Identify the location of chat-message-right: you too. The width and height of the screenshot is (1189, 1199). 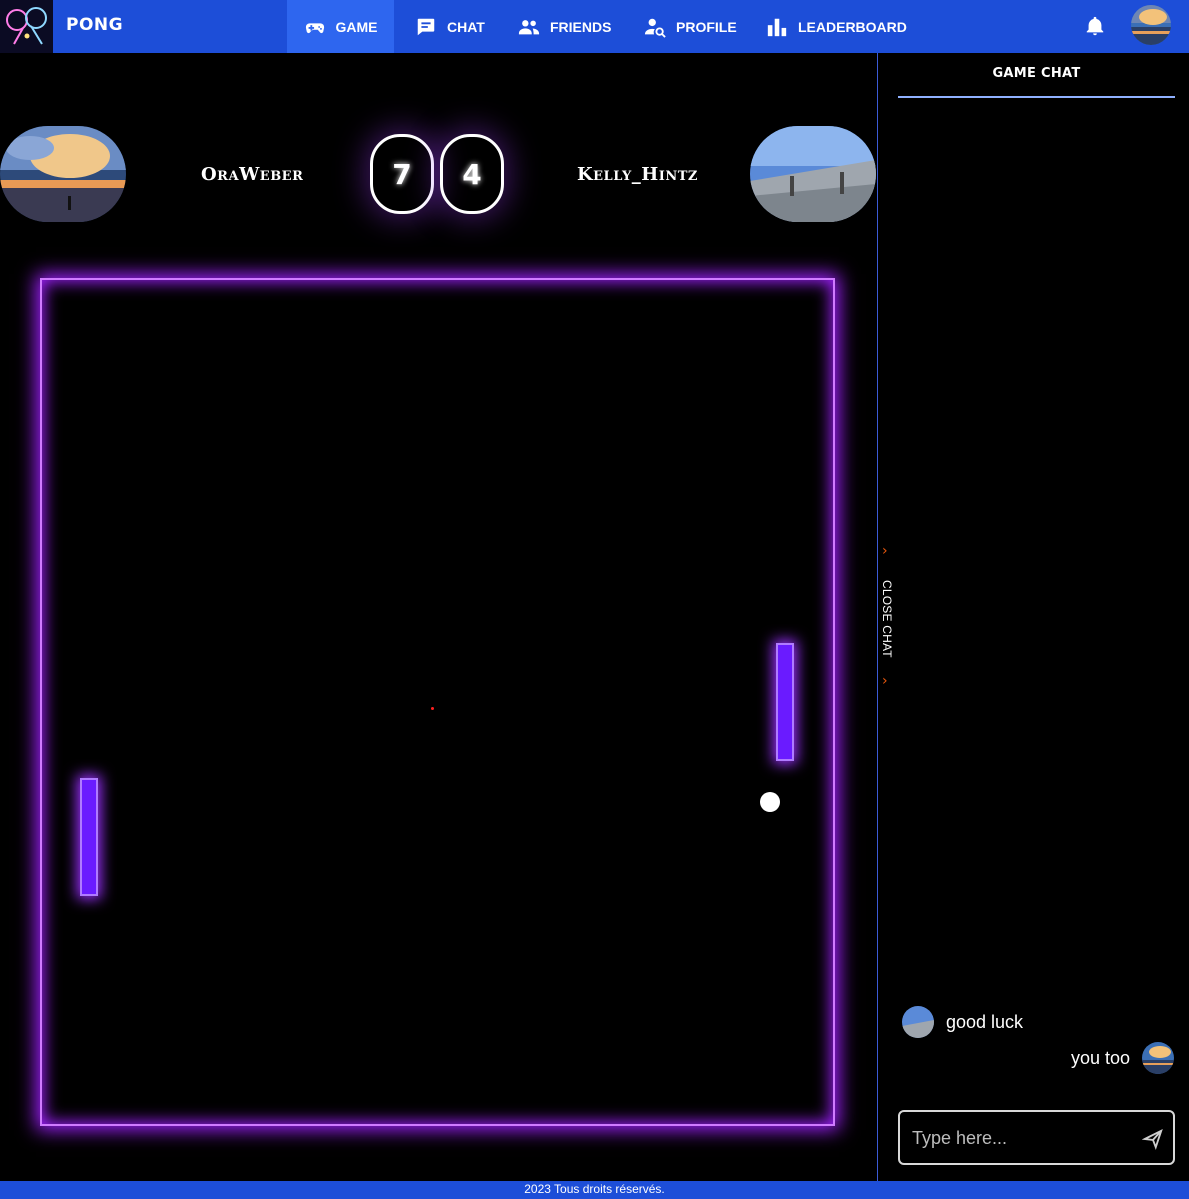
(1123, 1058).